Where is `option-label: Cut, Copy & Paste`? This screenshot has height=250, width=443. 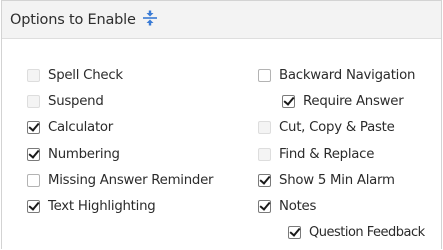 option-label: Cut, Copy & Paste is located at coordinates (337, 127).